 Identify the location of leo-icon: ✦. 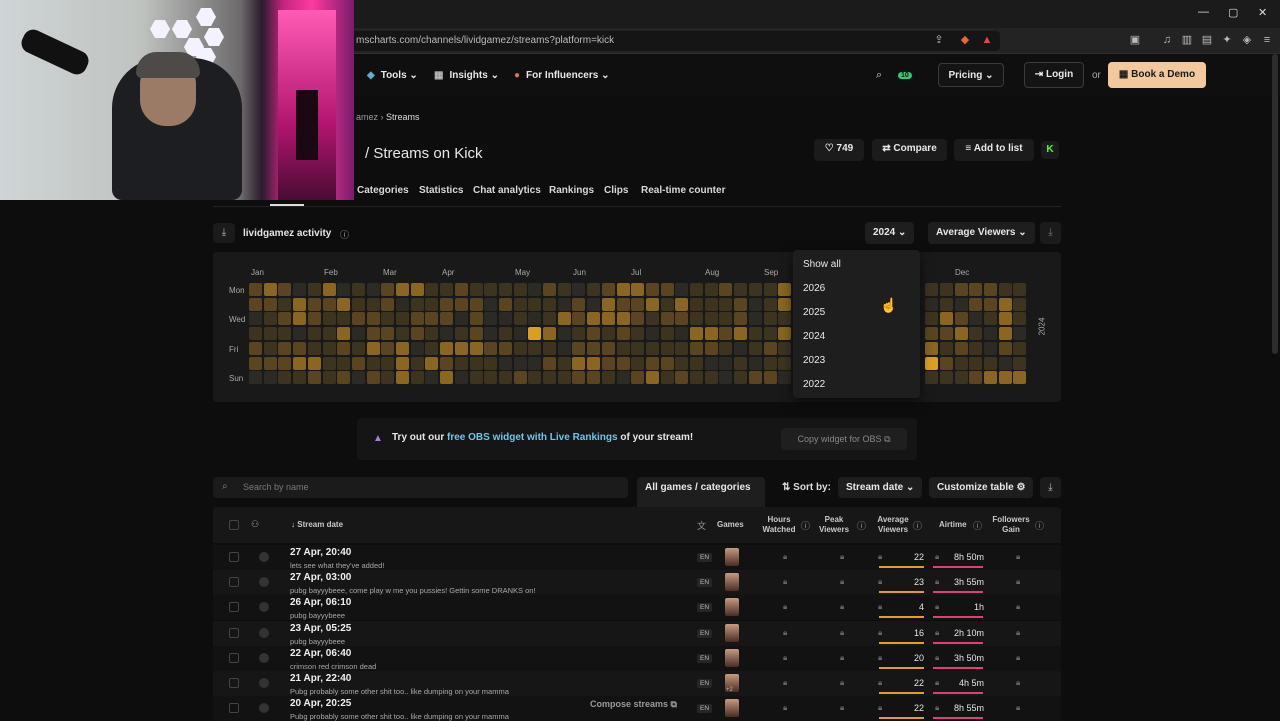
(1227, 40).